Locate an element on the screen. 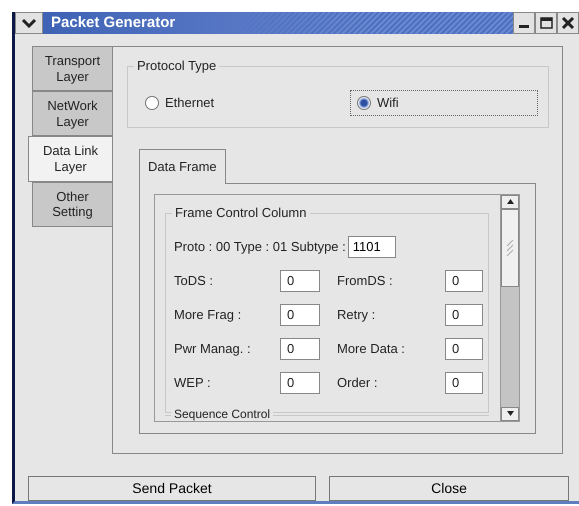 This screenshot has width=579, height=506. field-label: Pwr Manag. : is located at coordinates (213, 349).